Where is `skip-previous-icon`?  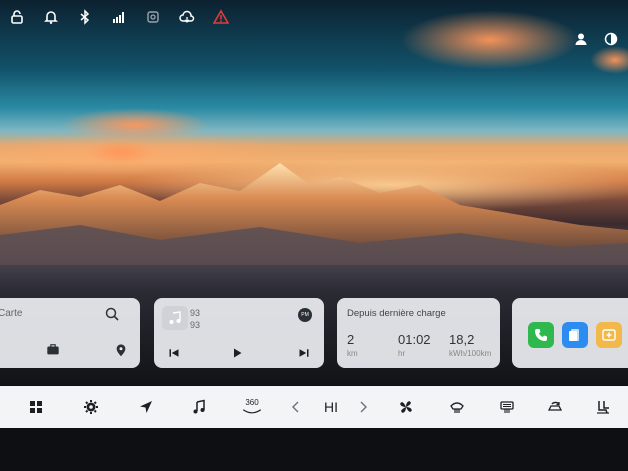 skip-previous-icon is located at coordinates (174, 353).